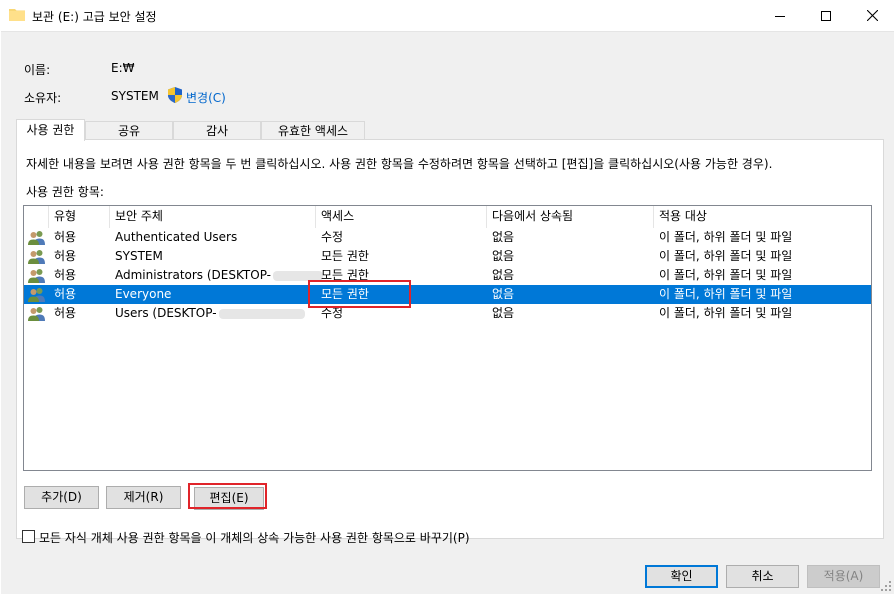 Image resolution: width=895 pixels, height=595 pixels. I want to click on row-access: 수정, so click(332, 237).